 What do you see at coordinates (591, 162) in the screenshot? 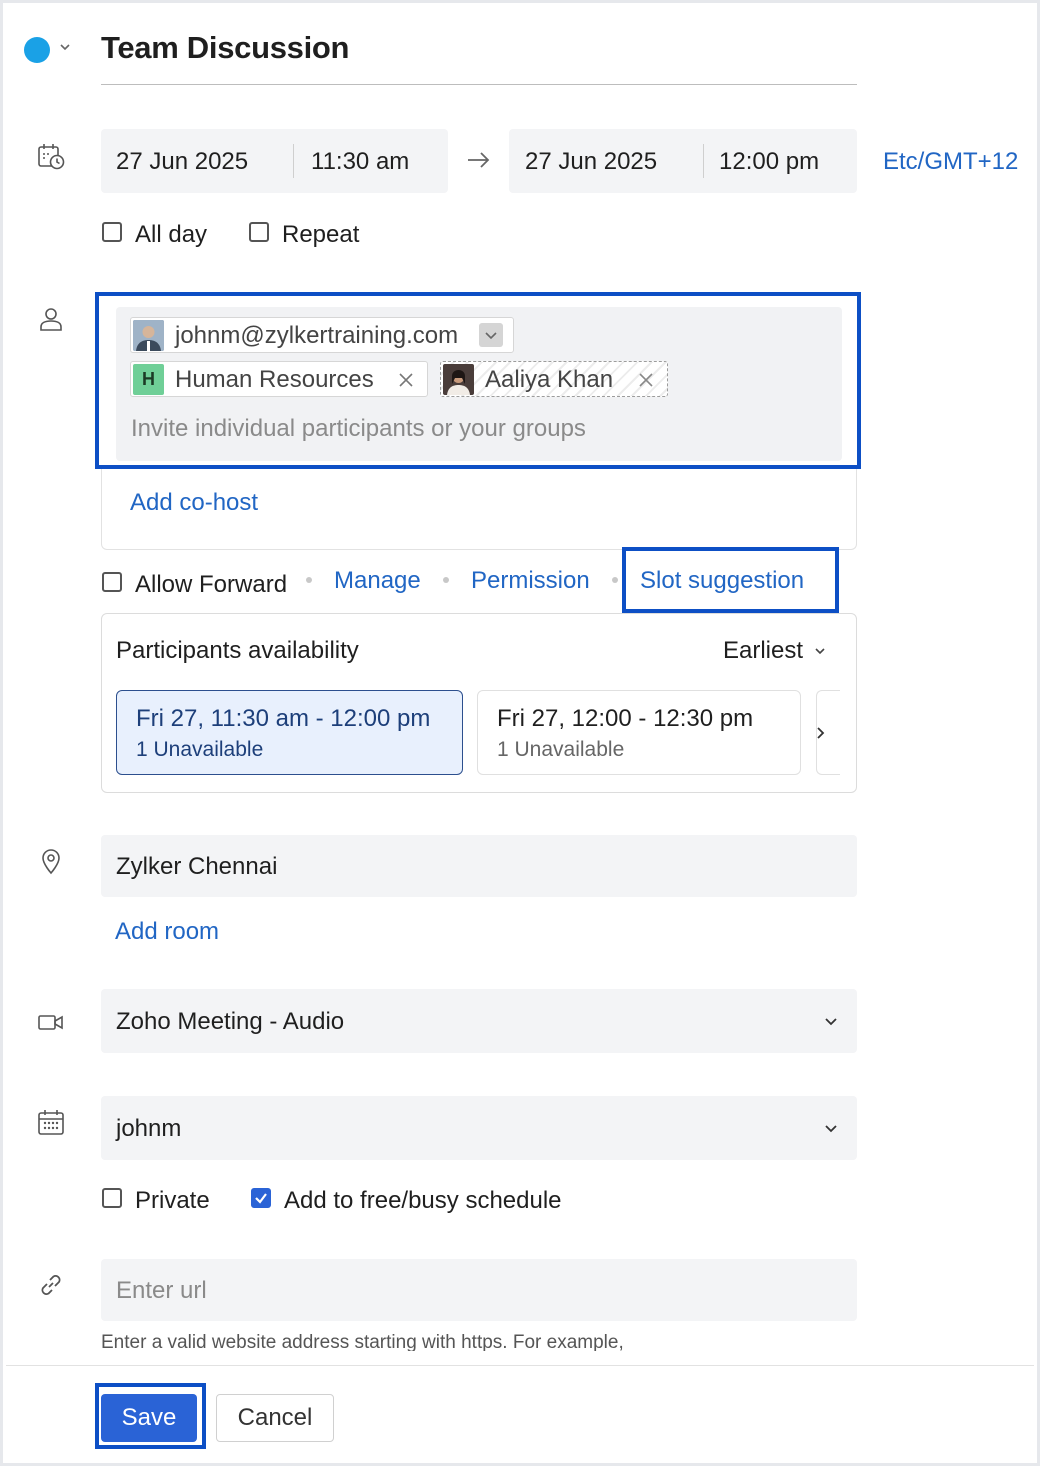
I see `end-date: 27 Jun 2025` at bounding box center [591, 162].